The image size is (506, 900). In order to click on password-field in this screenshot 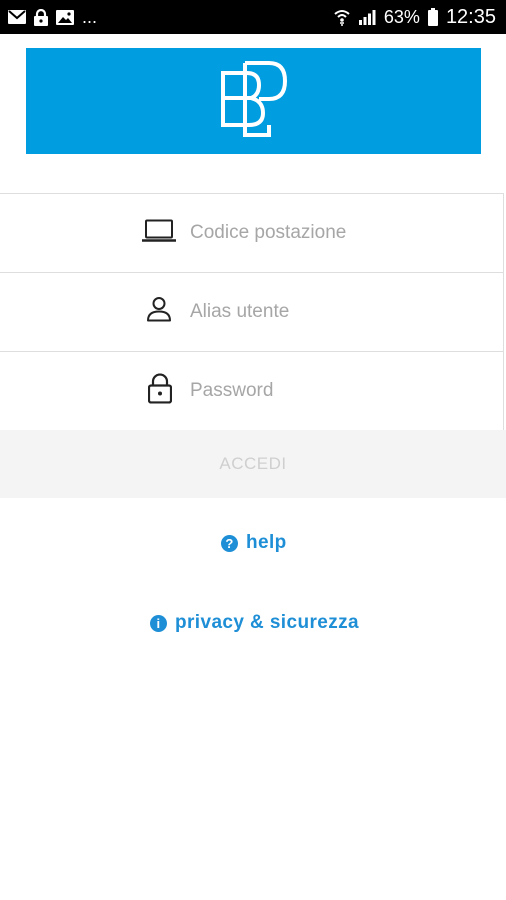, I will do `click(251, 391)`.